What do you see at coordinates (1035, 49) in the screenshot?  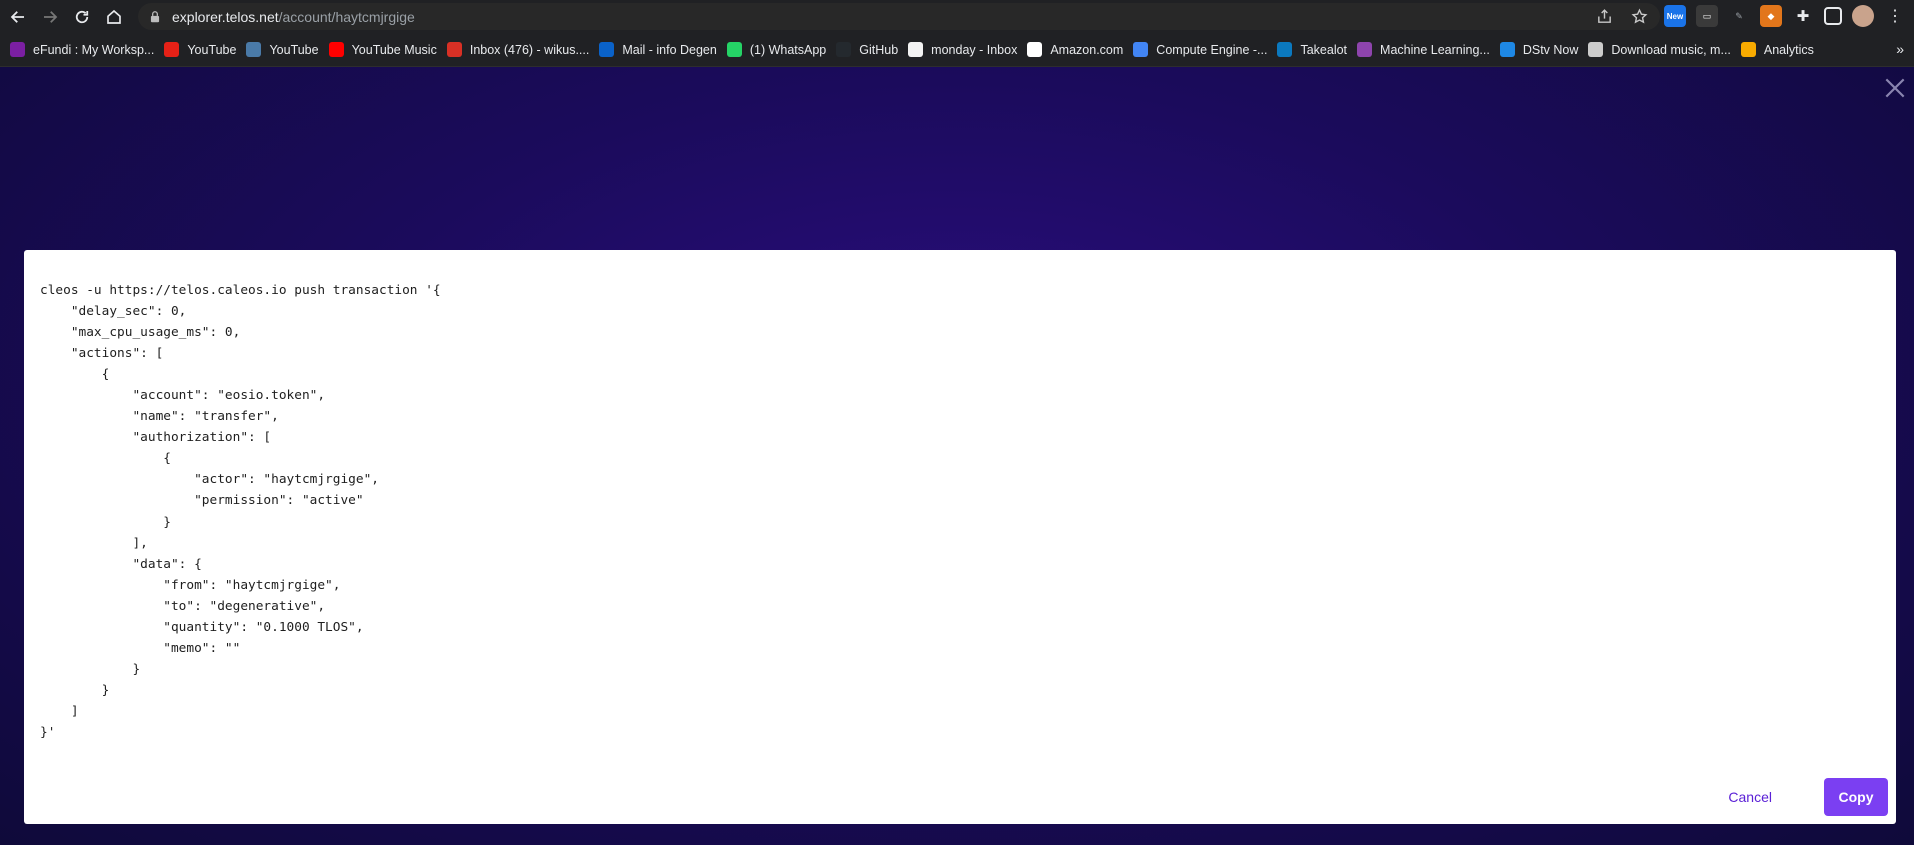 I see `amazon-icon` at bounding box center [1035, 49].